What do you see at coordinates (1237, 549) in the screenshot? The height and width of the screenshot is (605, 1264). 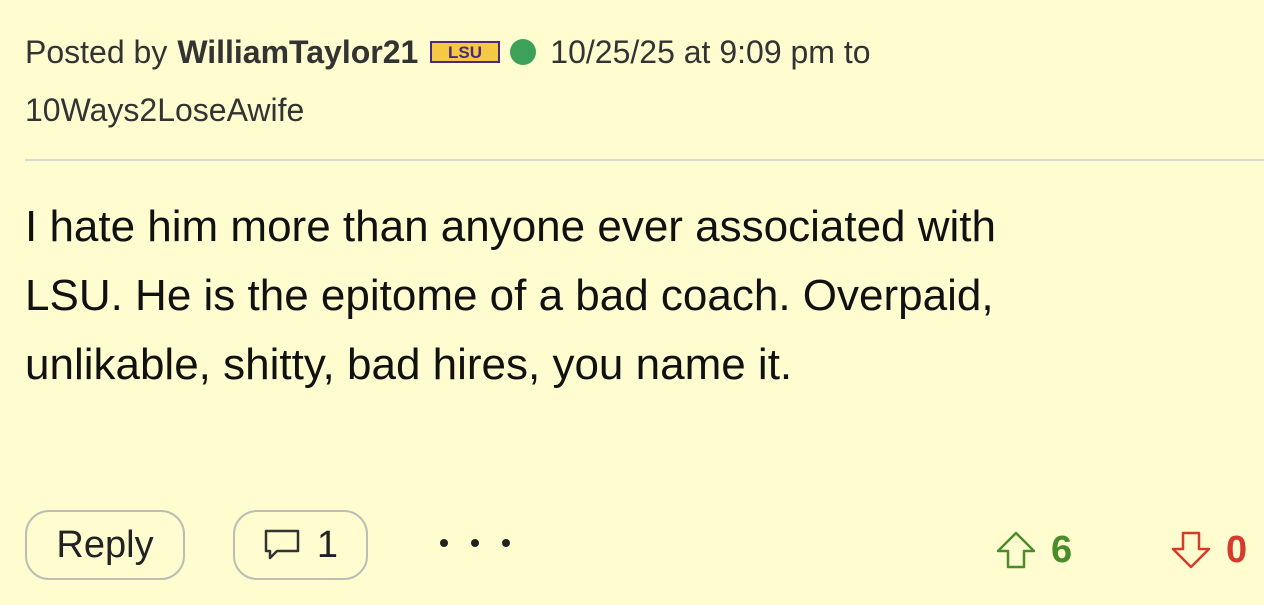 I see `downvote-count: 0` at bounding box center [1237, 549].